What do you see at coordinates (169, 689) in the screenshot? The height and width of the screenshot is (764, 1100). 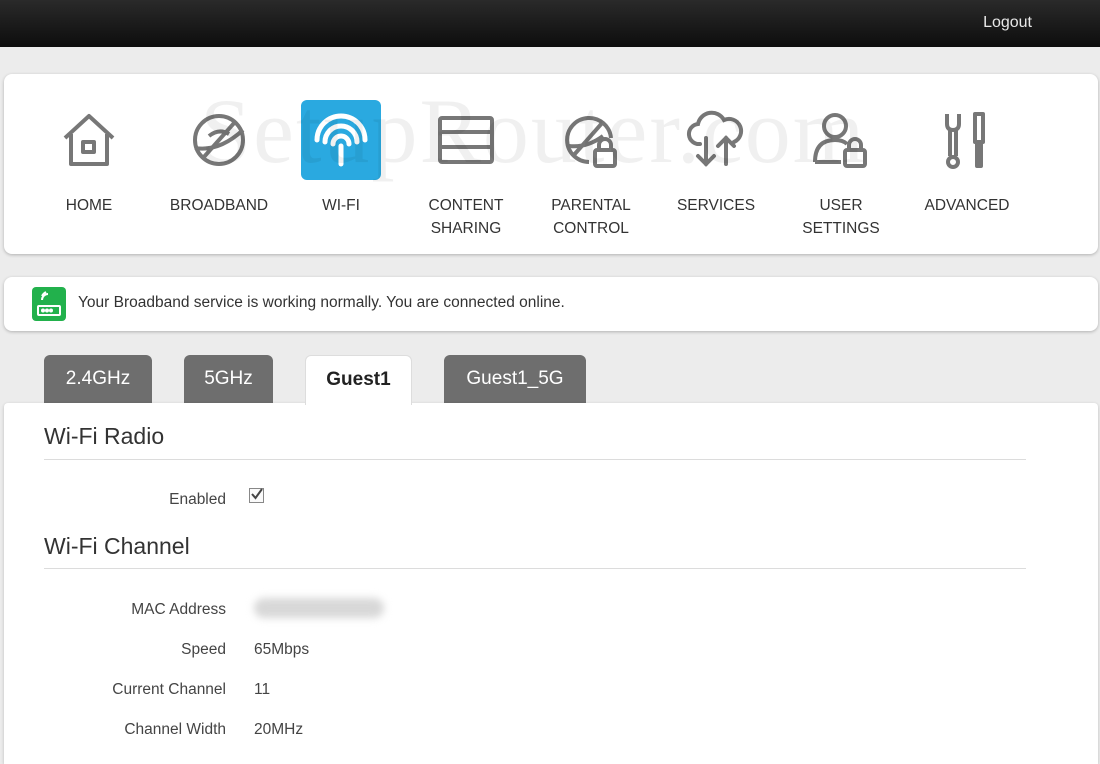 I see `current-channel-label: Current Channel` at bounding box center [169, 689].